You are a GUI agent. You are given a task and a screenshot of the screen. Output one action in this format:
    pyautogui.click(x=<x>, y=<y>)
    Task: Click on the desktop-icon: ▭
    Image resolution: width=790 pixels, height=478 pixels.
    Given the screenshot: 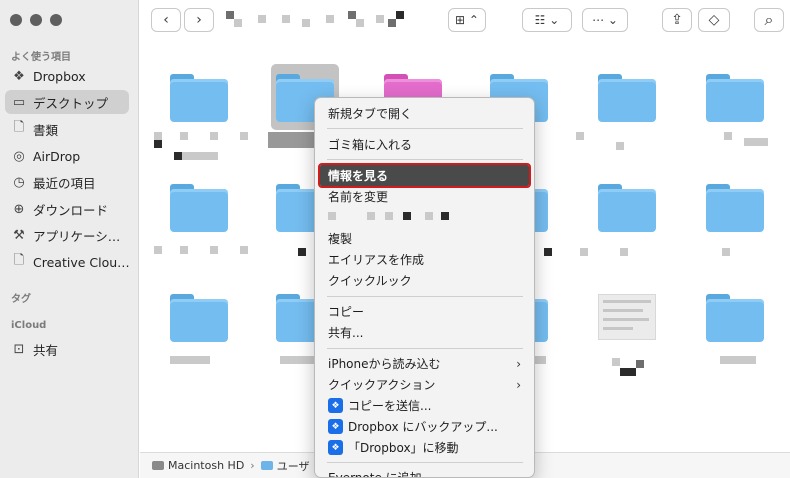 What is the action you would take?
    pyautogui.click(x=19, y=102)
    